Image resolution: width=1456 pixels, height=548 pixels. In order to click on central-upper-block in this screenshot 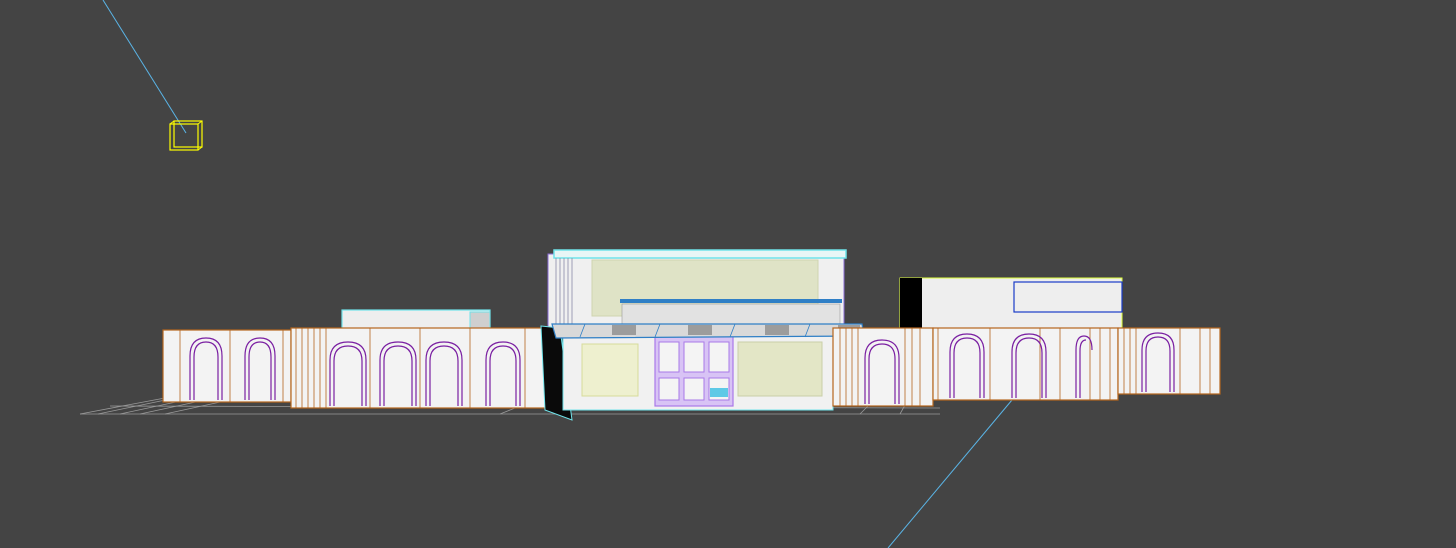, I will do `click(697, 290)`.